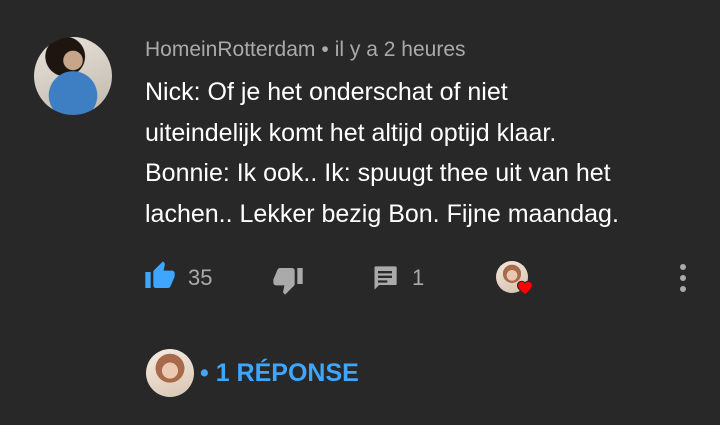  I want to click on like-count: 35, so click(200, 277).